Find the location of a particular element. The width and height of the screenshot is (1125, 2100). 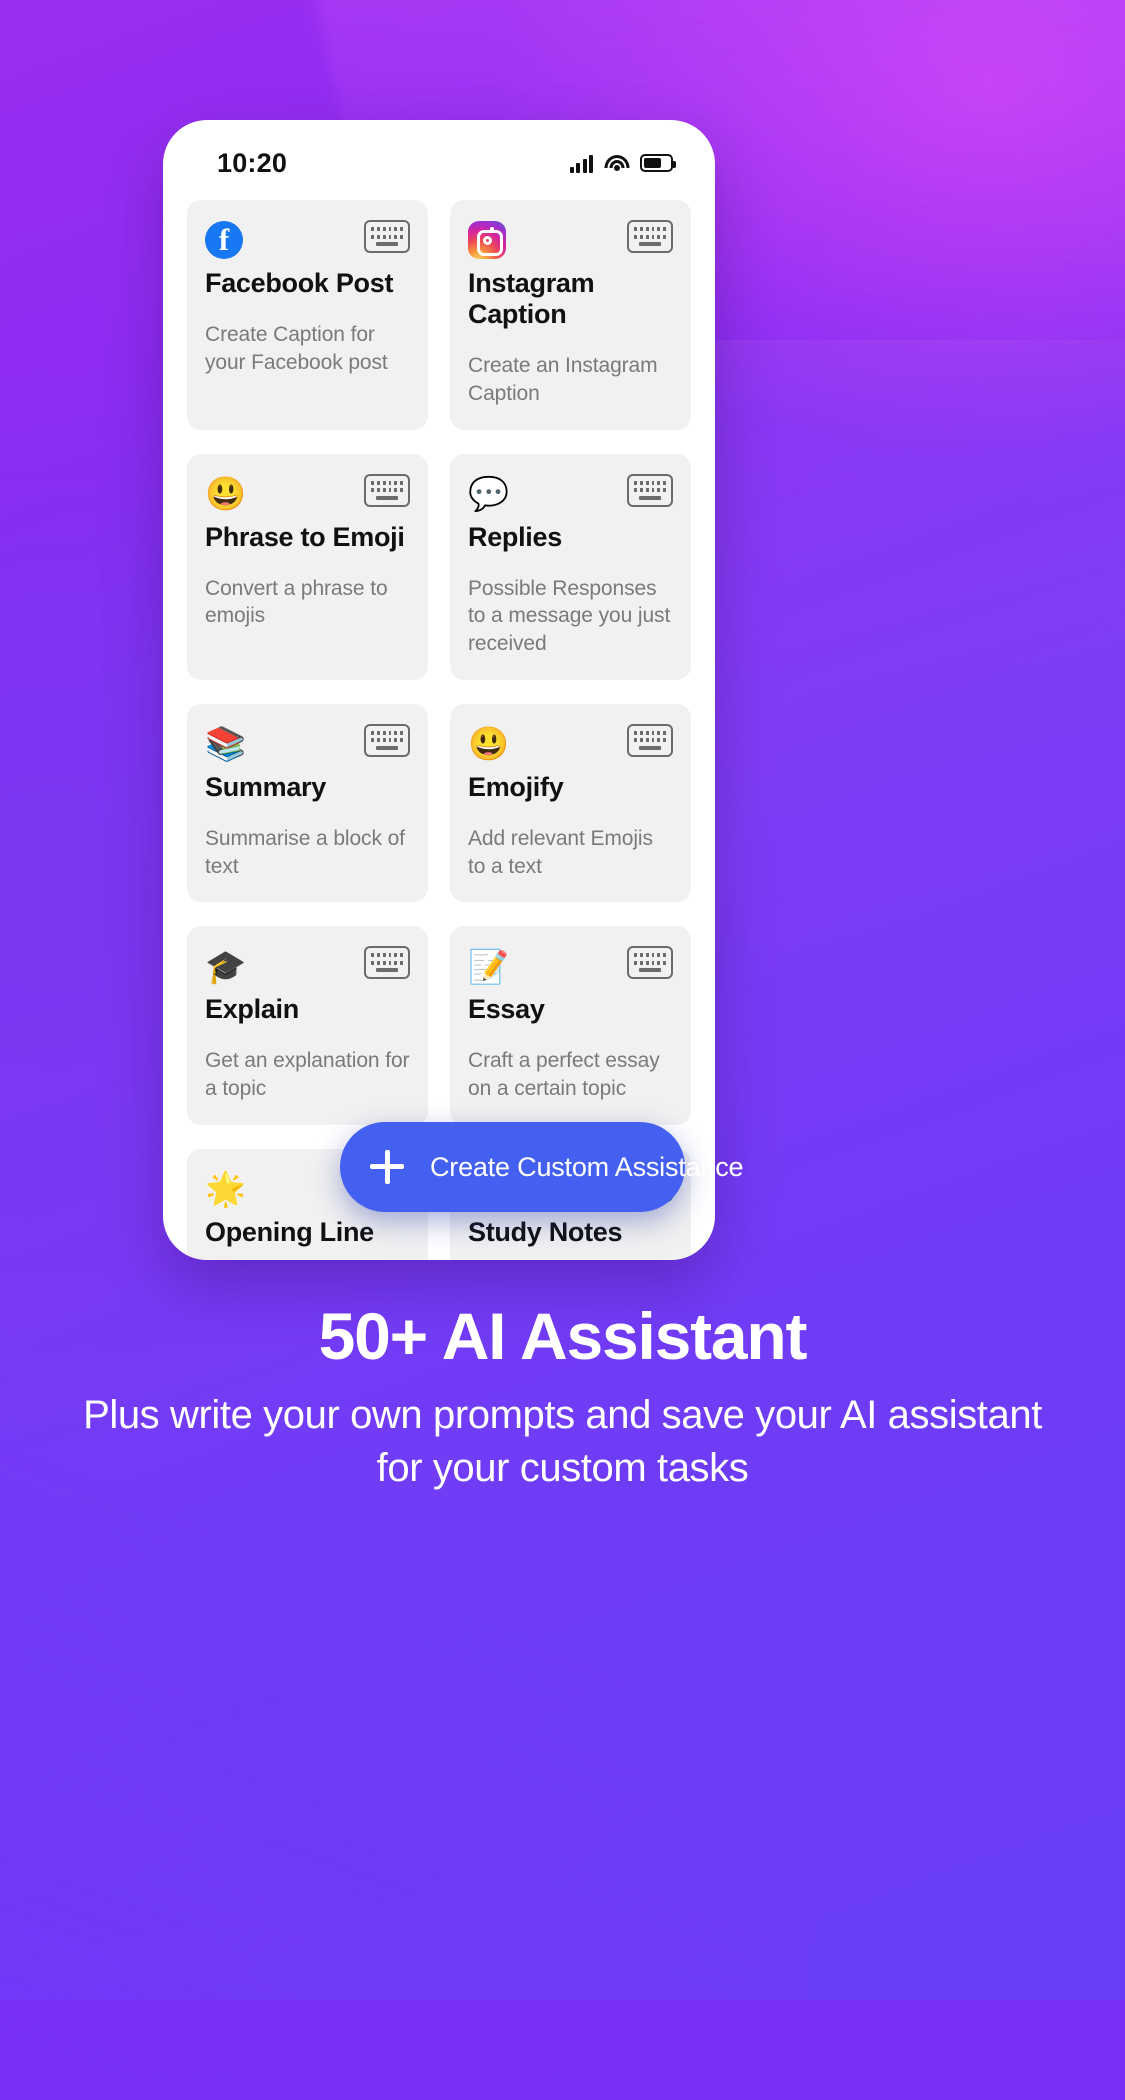

card-header: 📚 is located at coordinates (307, 743).